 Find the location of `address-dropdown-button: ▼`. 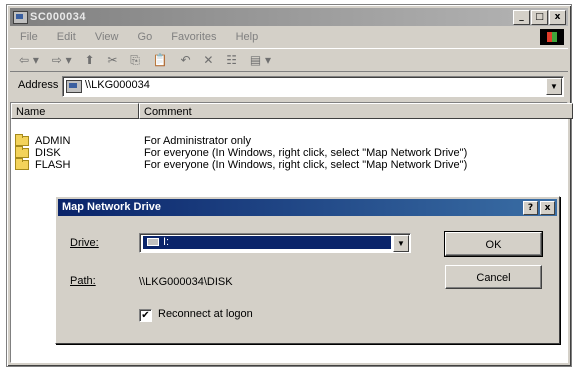

address-dropdown-button: ▼ is located at coordinates (554, 86).